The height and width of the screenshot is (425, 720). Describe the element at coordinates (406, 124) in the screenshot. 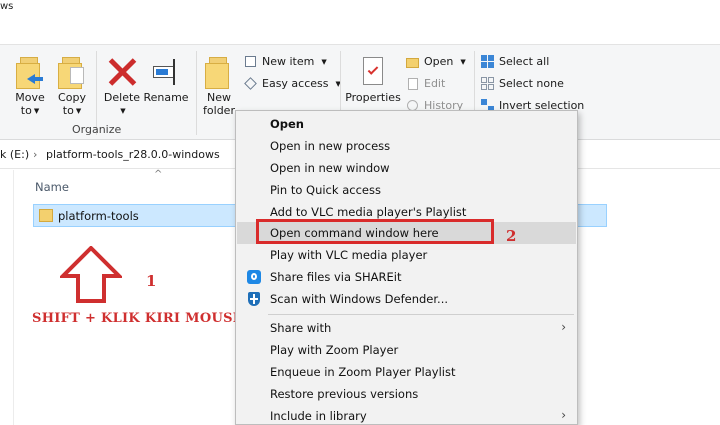

I see `menu-item-open: Open` at that location.